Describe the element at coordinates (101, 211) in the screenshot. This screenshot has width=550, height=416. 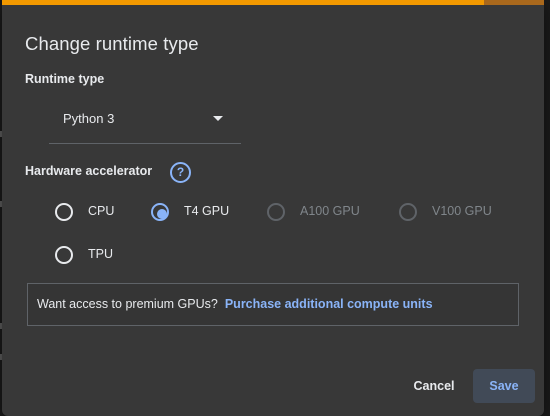
I see `radio-label: CPU` at that location.